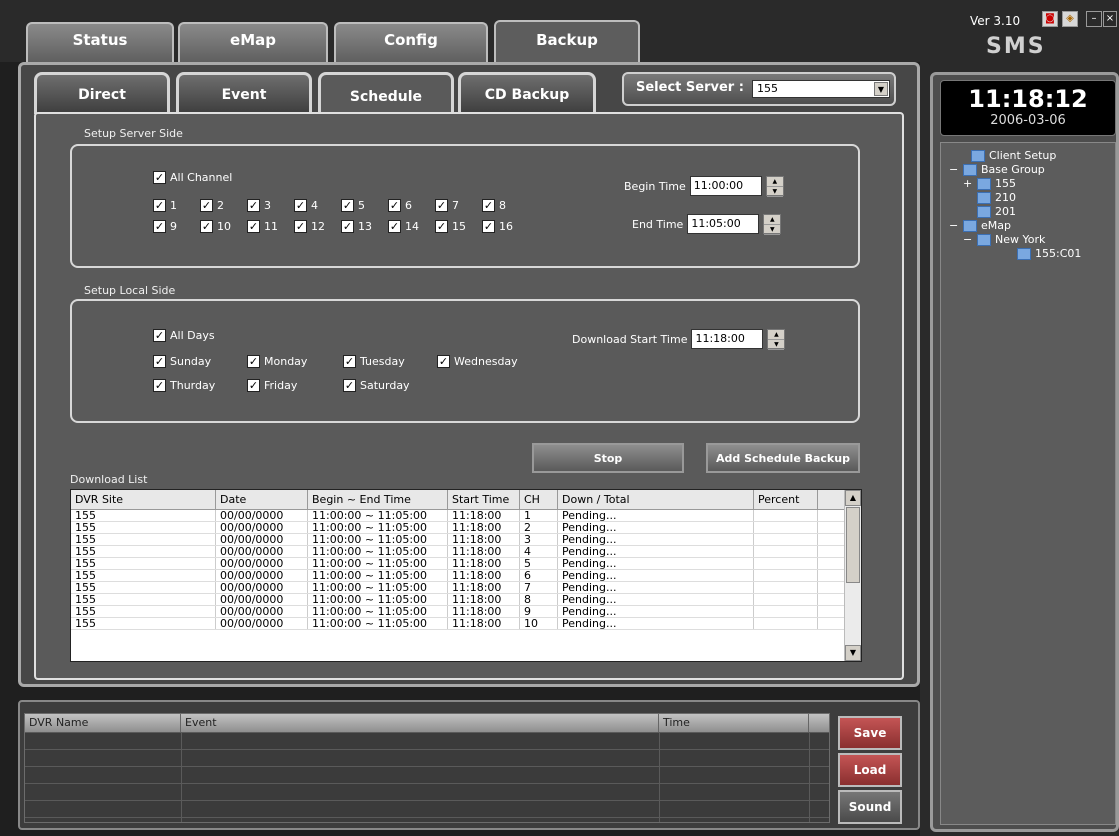 This screenshot has height=836, width=1119. What do you see at coordinates (980, 225) in the screenshot?
I see `tree-item: − eMap` at bounding box center [980, 225].